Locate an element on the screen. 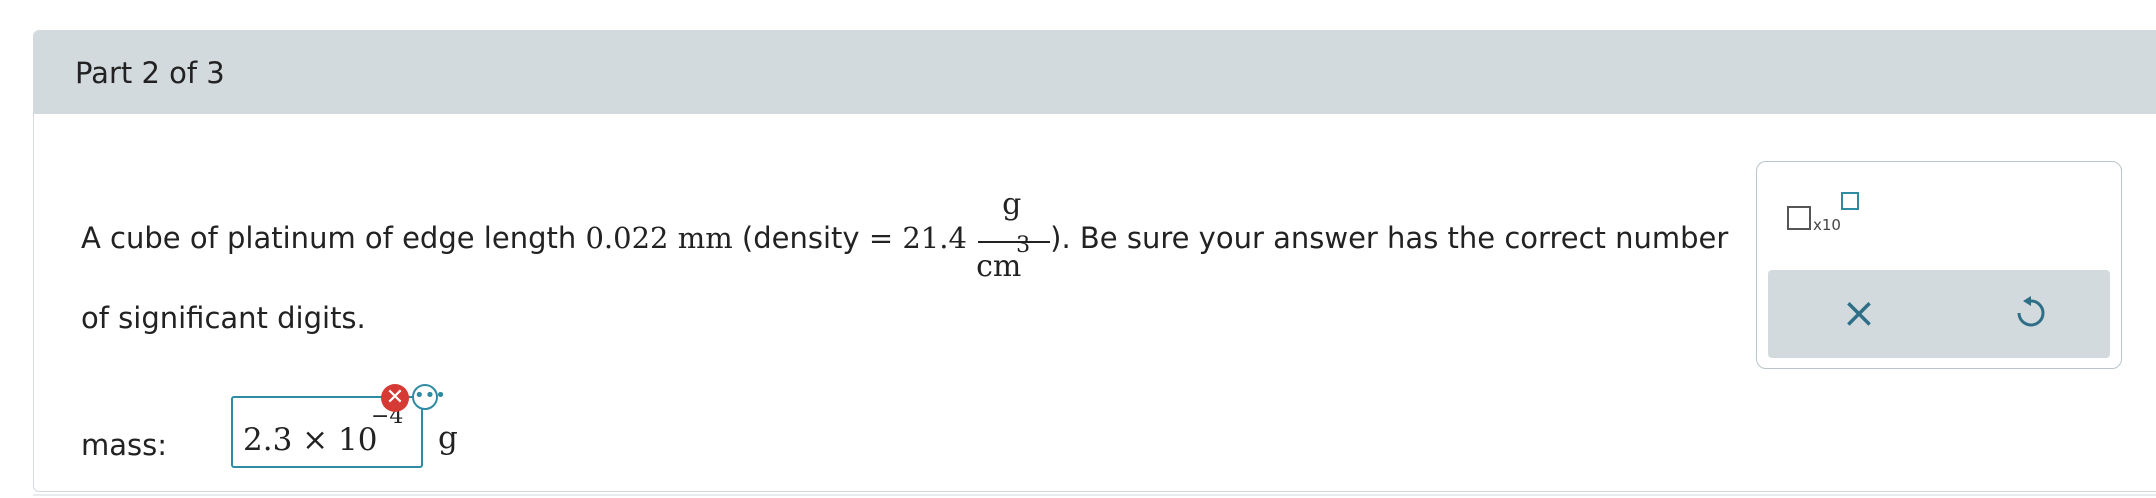  undo-icon is located at coordinates (2031, 311).